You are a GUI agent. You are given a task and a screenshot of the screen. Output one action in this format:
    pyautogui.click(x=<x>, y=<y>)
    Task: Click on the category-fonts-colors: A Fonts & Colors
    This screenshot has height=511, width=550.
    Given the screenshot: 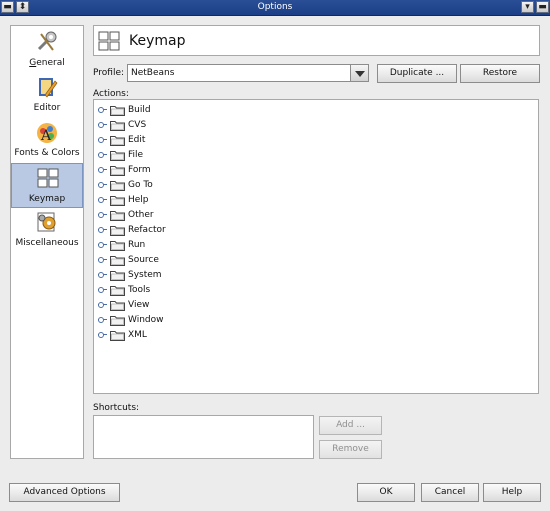 What is the action you would take?
    pyautogui.click(x=47, y=140)
    